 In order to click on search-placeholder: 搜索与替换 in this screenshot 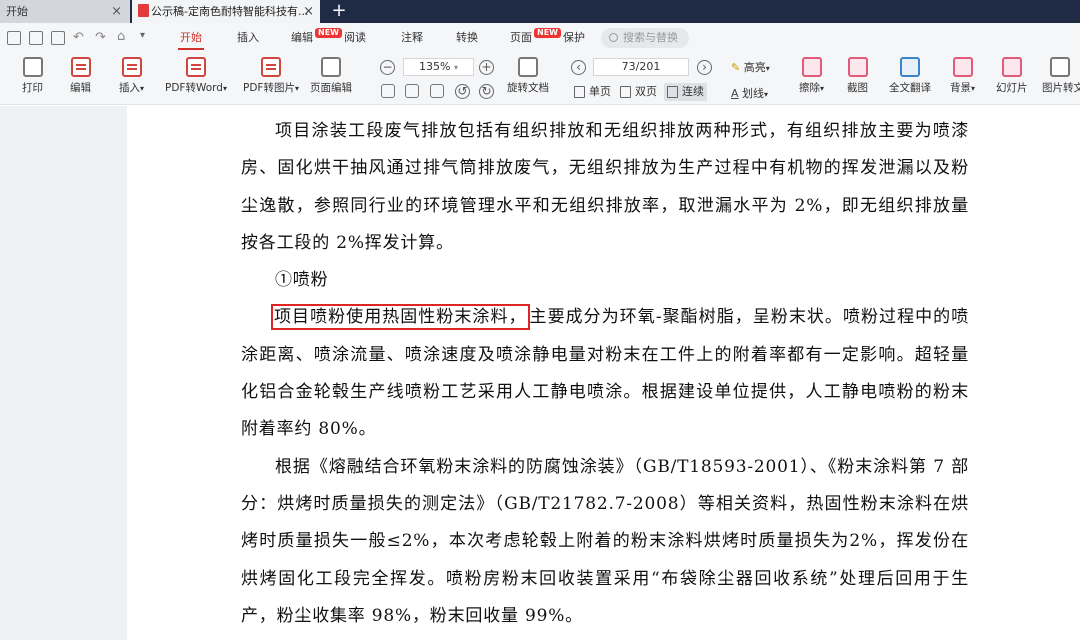, I will do `click(650, 37)`.